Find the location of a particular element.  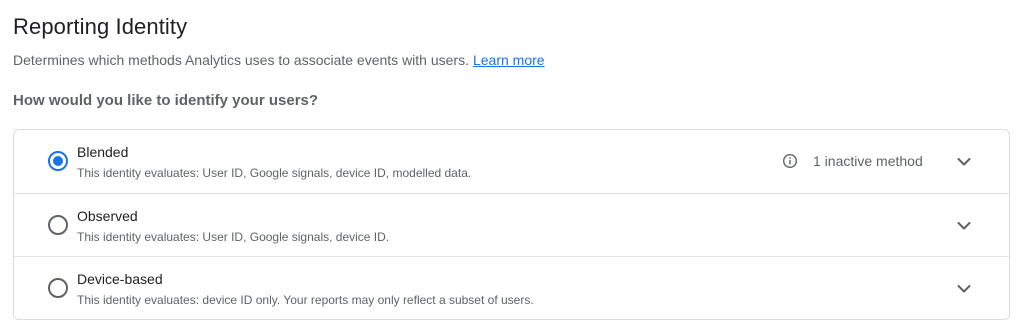

option-label-device-based: Device-based is located at coordinates (120, 279).